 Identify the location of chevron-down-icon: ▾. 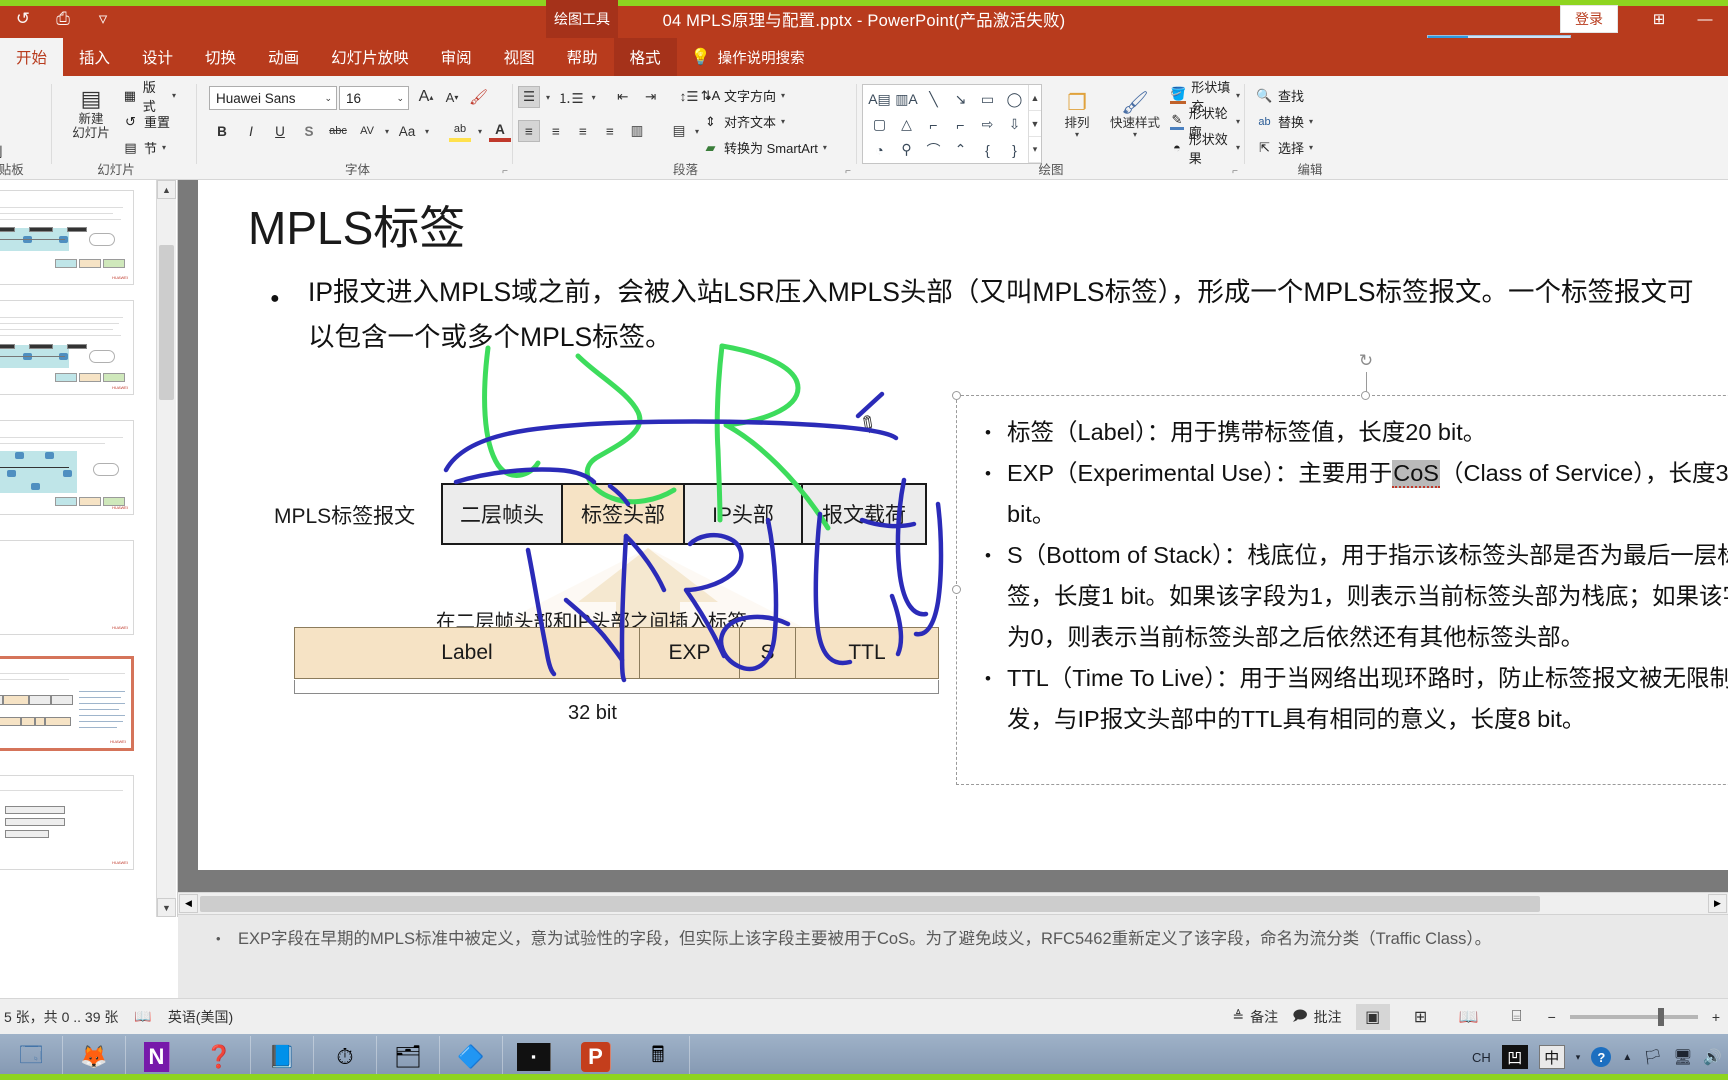
(1578, 1057).